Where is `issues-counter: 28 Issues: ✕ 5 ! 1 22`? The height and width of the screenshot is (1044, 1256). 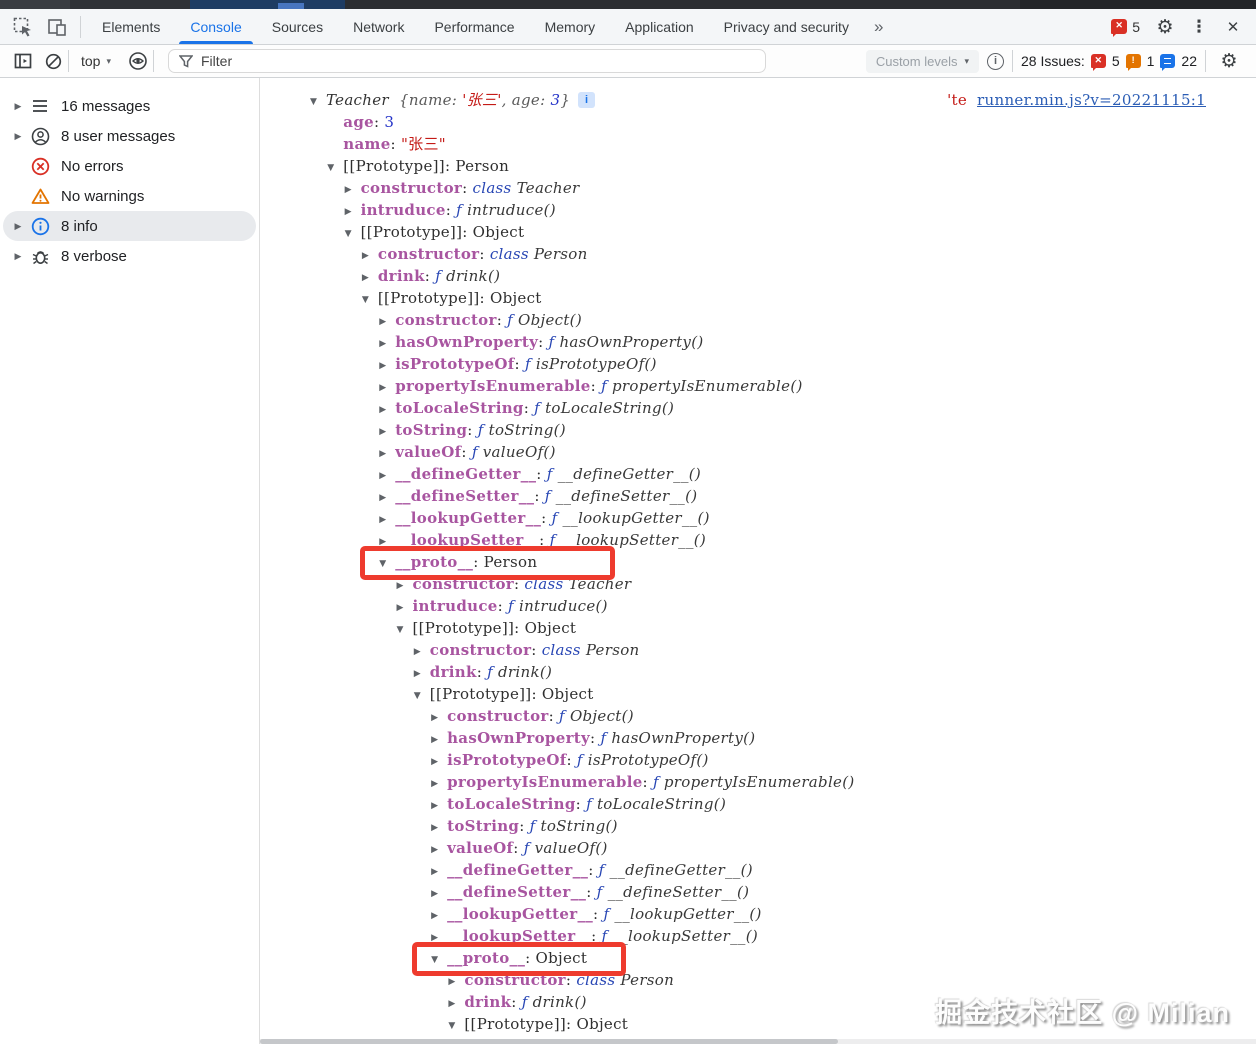 issues-counter: 28 Issues: ✕ 5 ! 1 22 is located at coordinates (1109, 62).